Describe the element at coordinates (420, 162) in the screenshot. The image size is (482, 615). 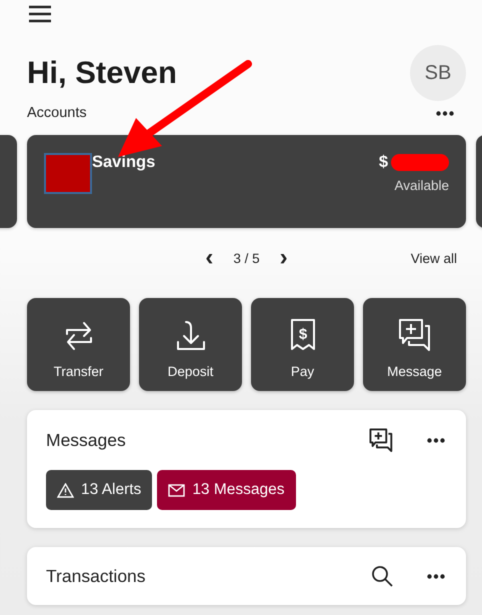
I see `redaction-mark` at that location.